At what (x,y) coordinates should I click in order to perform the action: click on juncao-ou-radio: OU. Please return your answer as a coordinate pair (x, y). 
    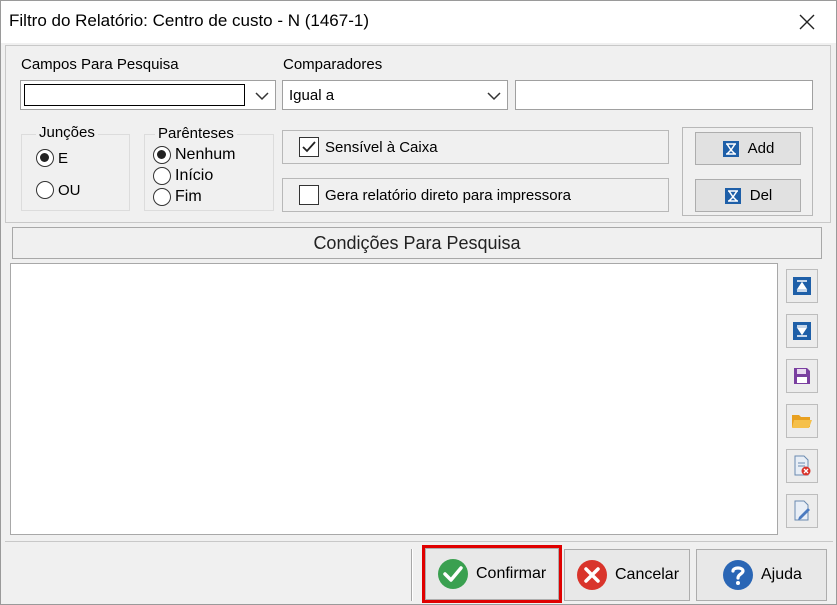
    Looking at the image, I should click on (58, 190).